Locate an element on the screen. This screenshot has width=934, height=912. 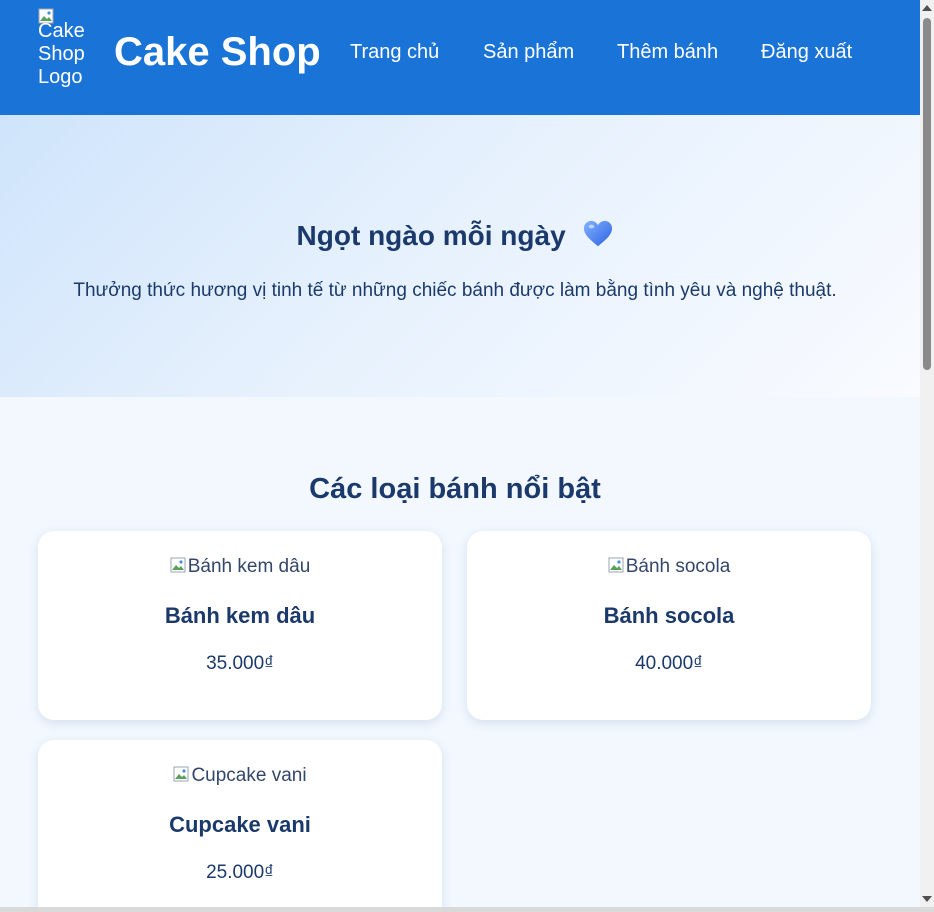
product-price: 25.000₫ is located at coordinates (240, 872).